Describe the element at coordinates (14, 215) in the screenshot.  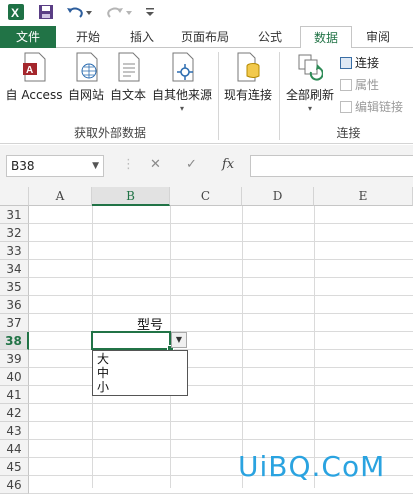
I see `row-header-31: 31` at that location.